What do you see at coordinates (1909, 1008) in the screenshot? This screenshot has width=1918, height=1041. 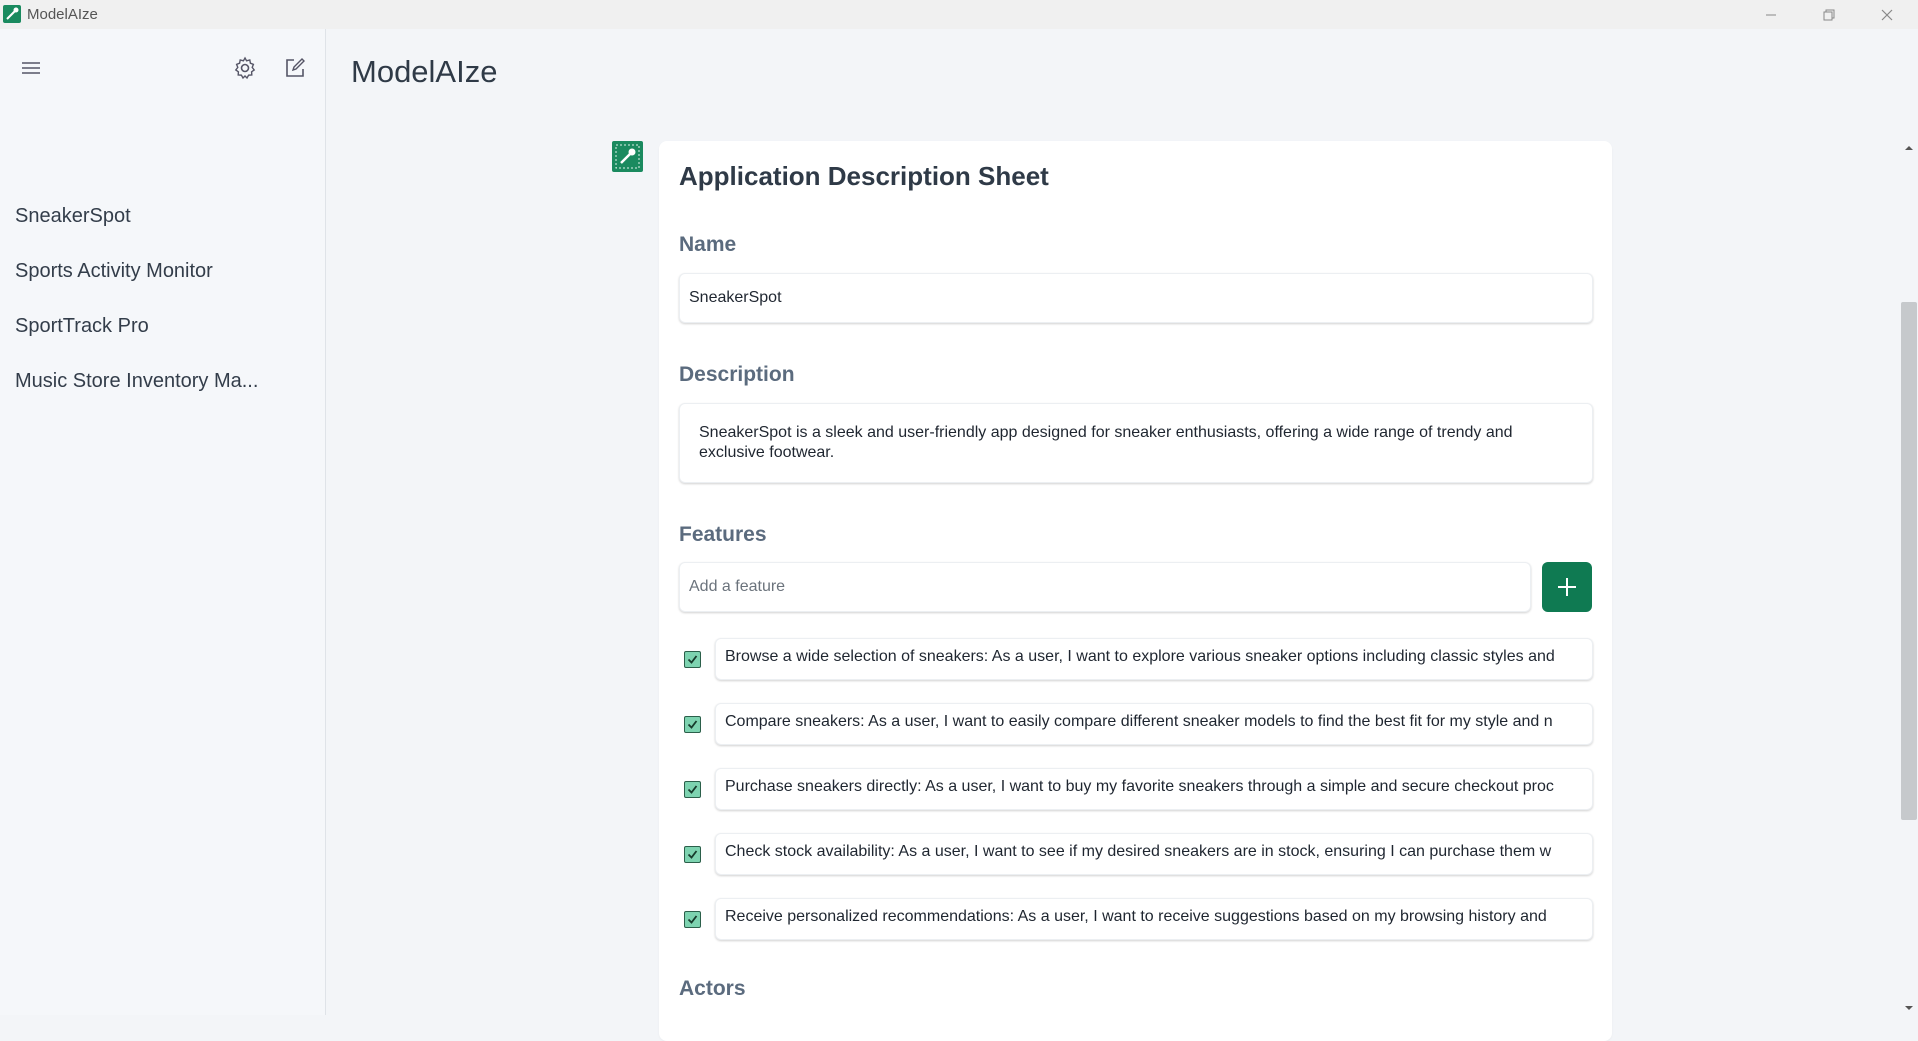 I see `scroll-down-icon` at bounding box center [1909, 1008].